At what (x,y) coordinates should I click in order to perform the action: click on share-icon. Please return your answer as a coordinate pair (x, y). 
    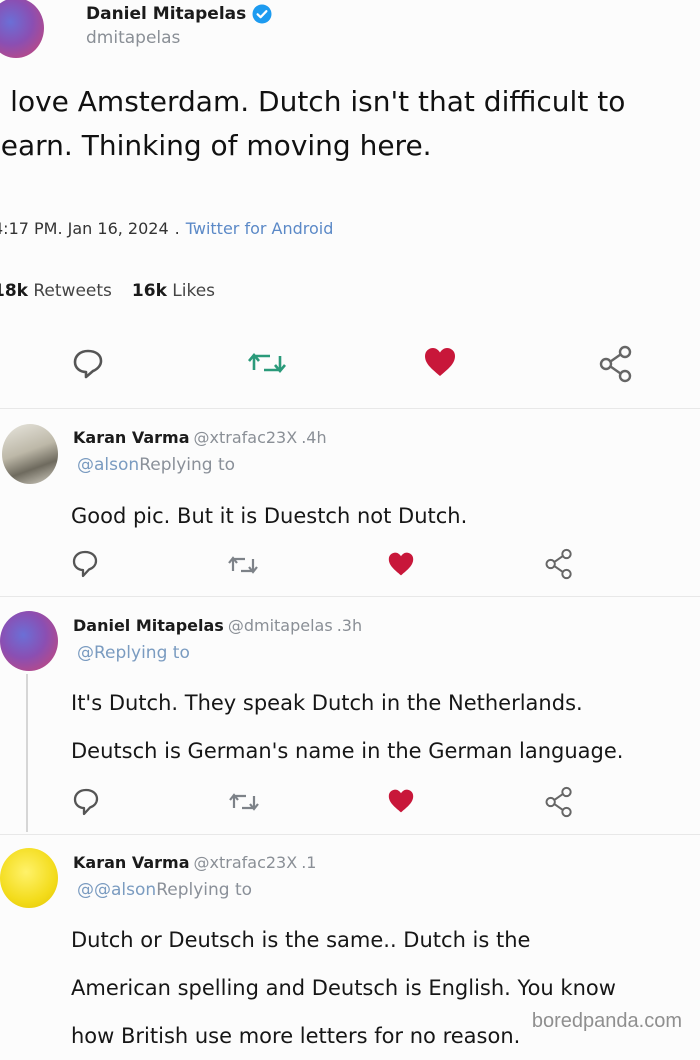
    Looking at the image, I should click on (616, 364).